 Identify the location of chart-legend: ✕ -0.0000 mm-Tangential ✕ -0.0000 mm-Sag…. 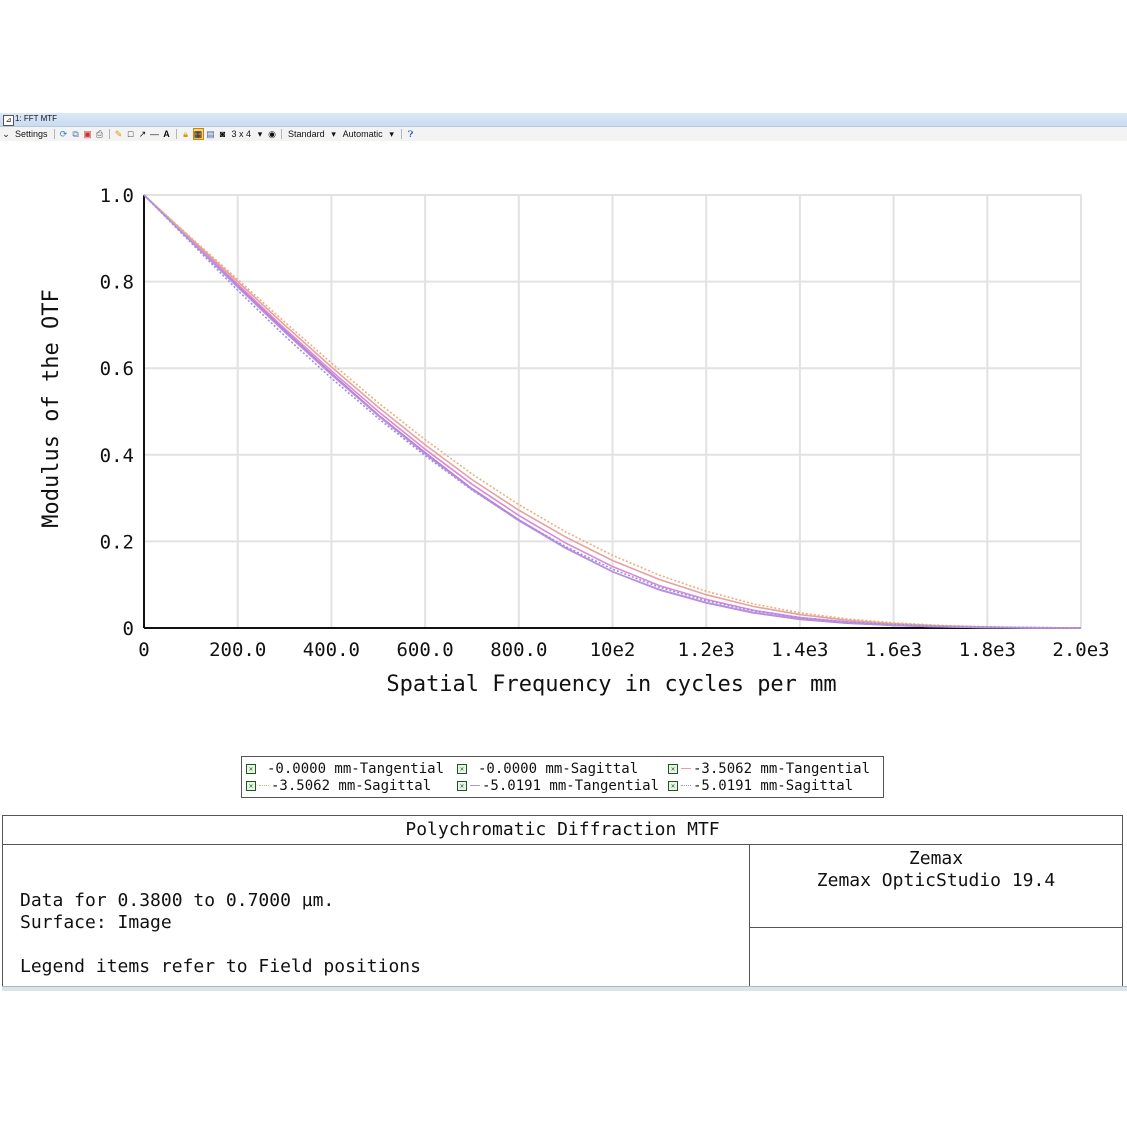
(562, 777).